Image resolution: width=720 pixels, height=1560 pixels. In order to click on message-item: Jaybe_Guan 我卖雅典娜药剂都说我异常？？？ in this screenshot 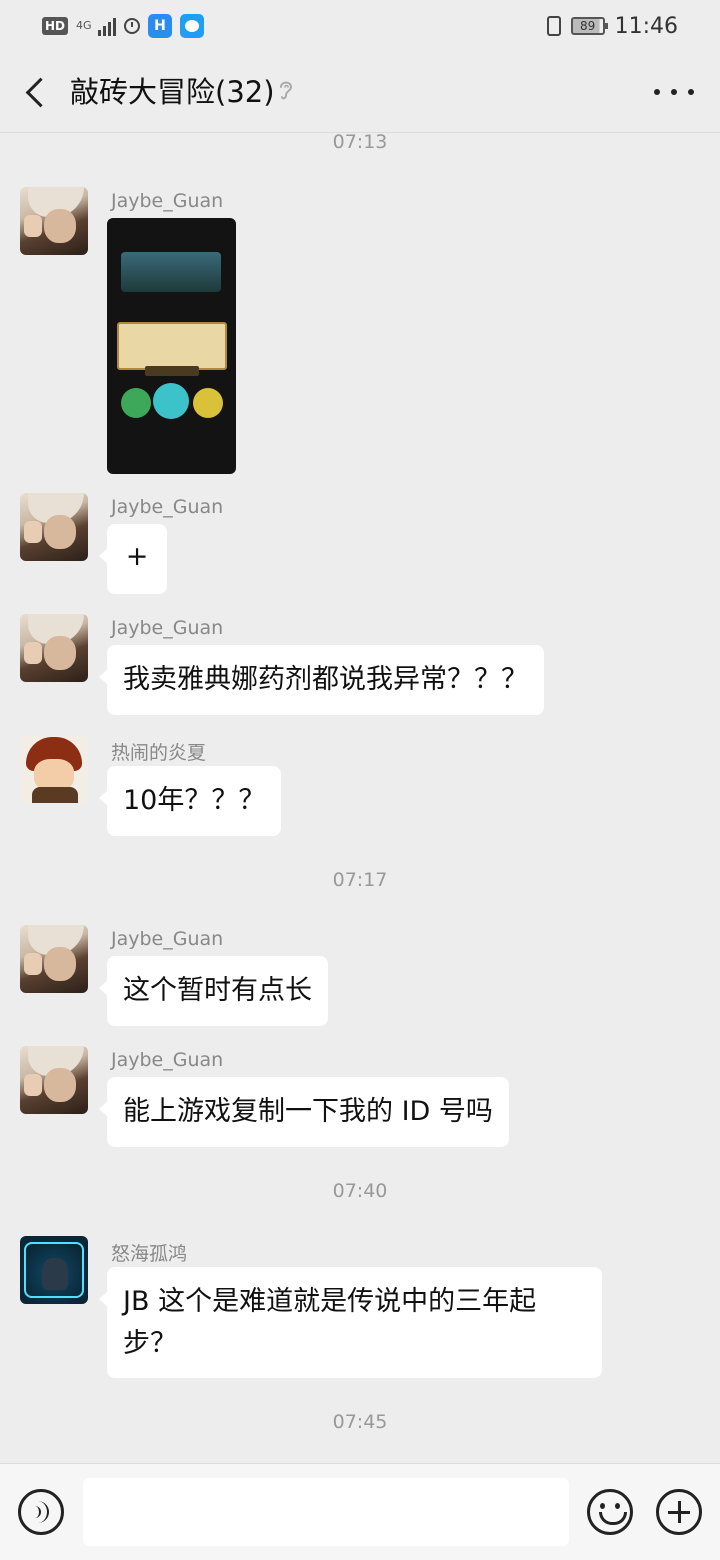, I will do `click(360, 666)`.